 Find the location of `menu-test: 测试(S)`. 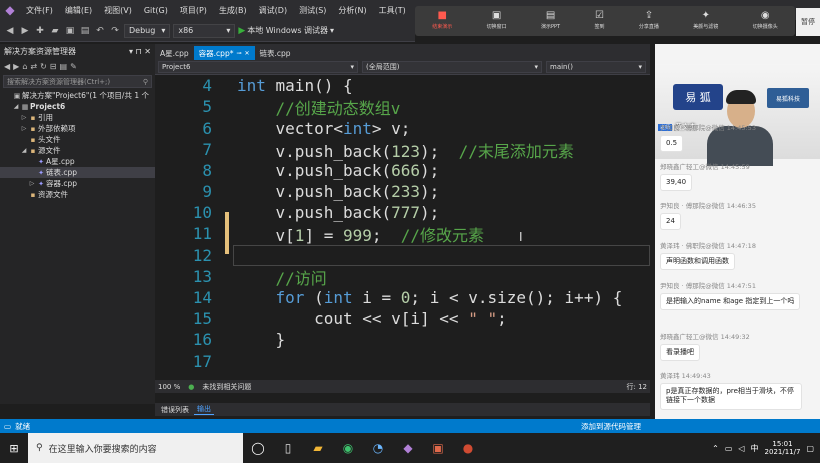

menu-test: 测试(S) is located at coordinates (312, 10).